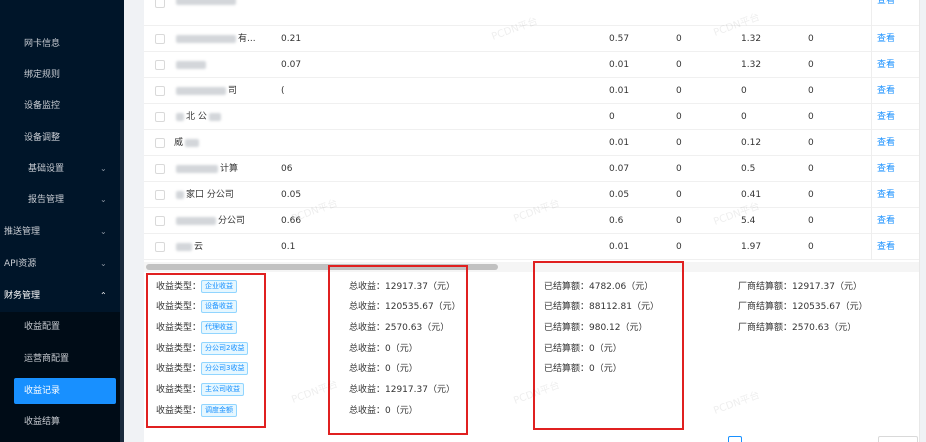  I want to click on vendor-settled-amount: 厂商结算额：120535.67（元）, so click(803, 307).